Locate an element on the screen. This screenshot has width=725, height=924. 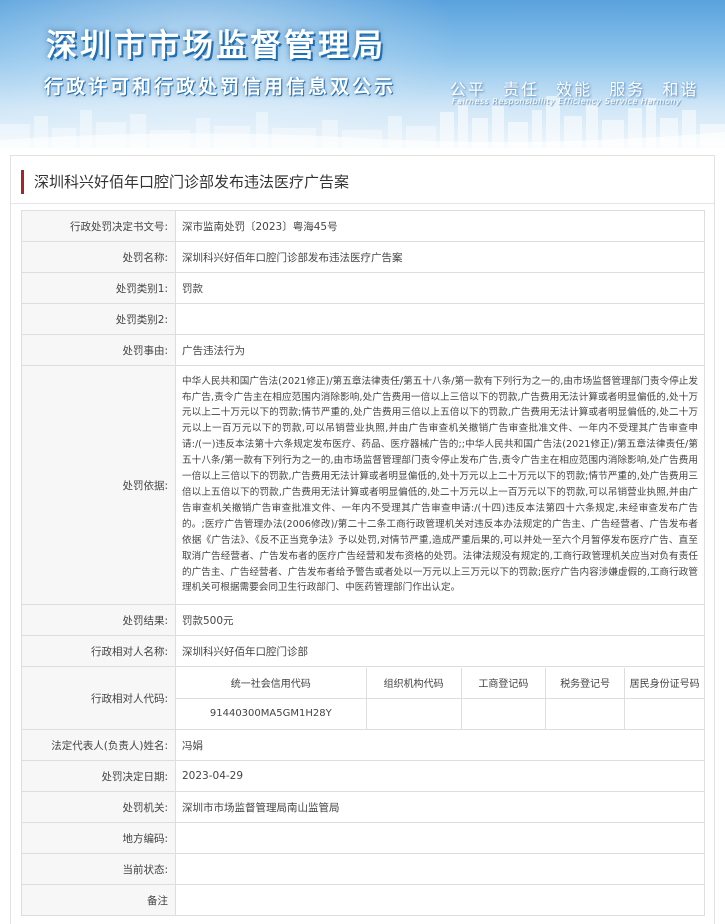
decision-date-label: 处罚决定日期: is located at coordinates (98, 776).